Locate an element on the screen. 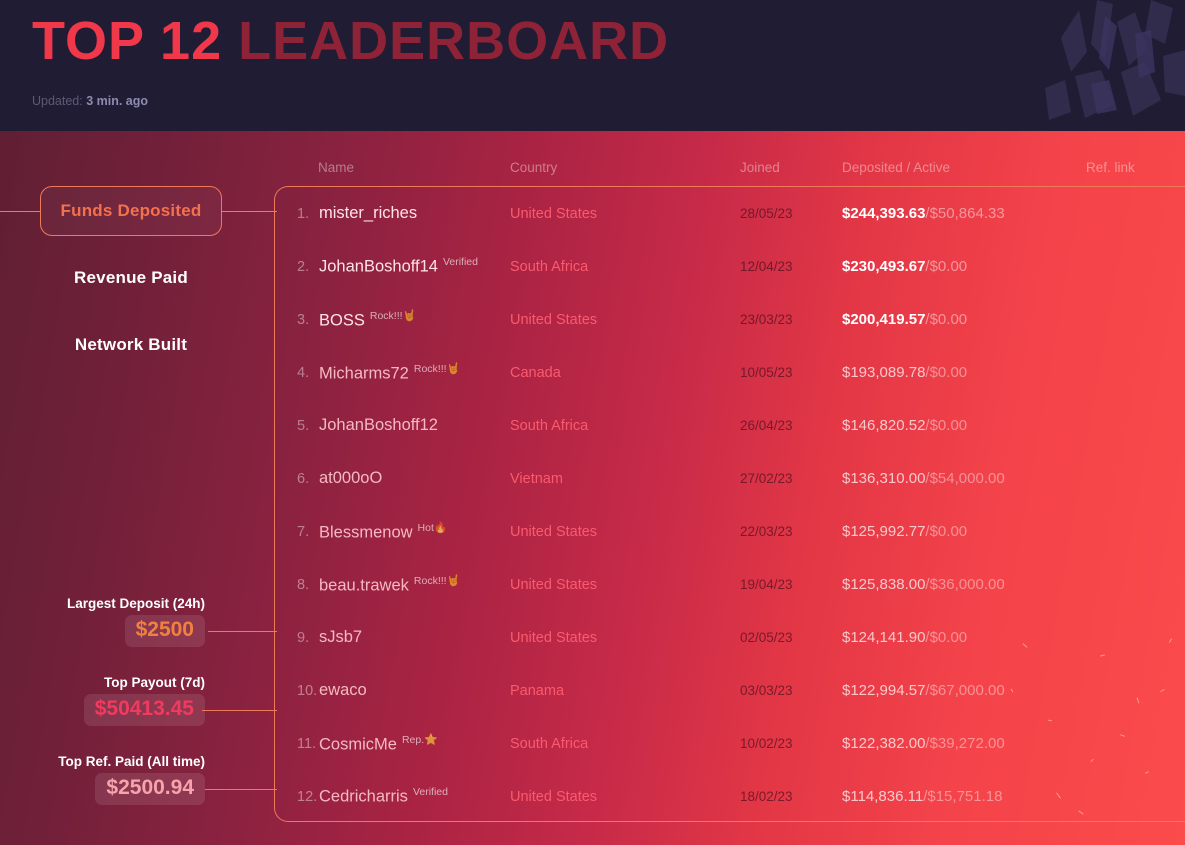 Image resolution: width=1185 pixels, height=845 pixels. row-badge-label: Hot is located at coordinates (425, 527).